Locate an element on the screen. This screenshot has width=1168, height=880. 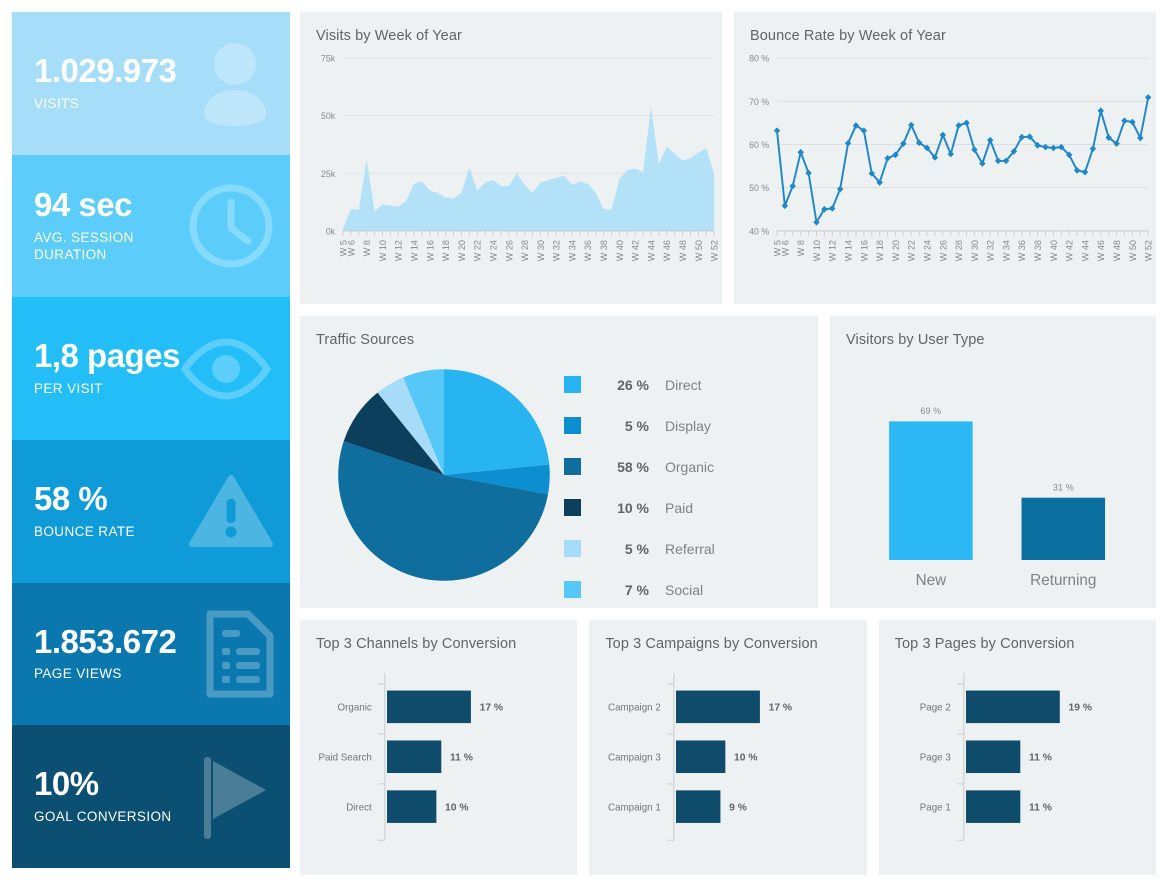
svg-text: W 28 is located at coordinates (959, 250).